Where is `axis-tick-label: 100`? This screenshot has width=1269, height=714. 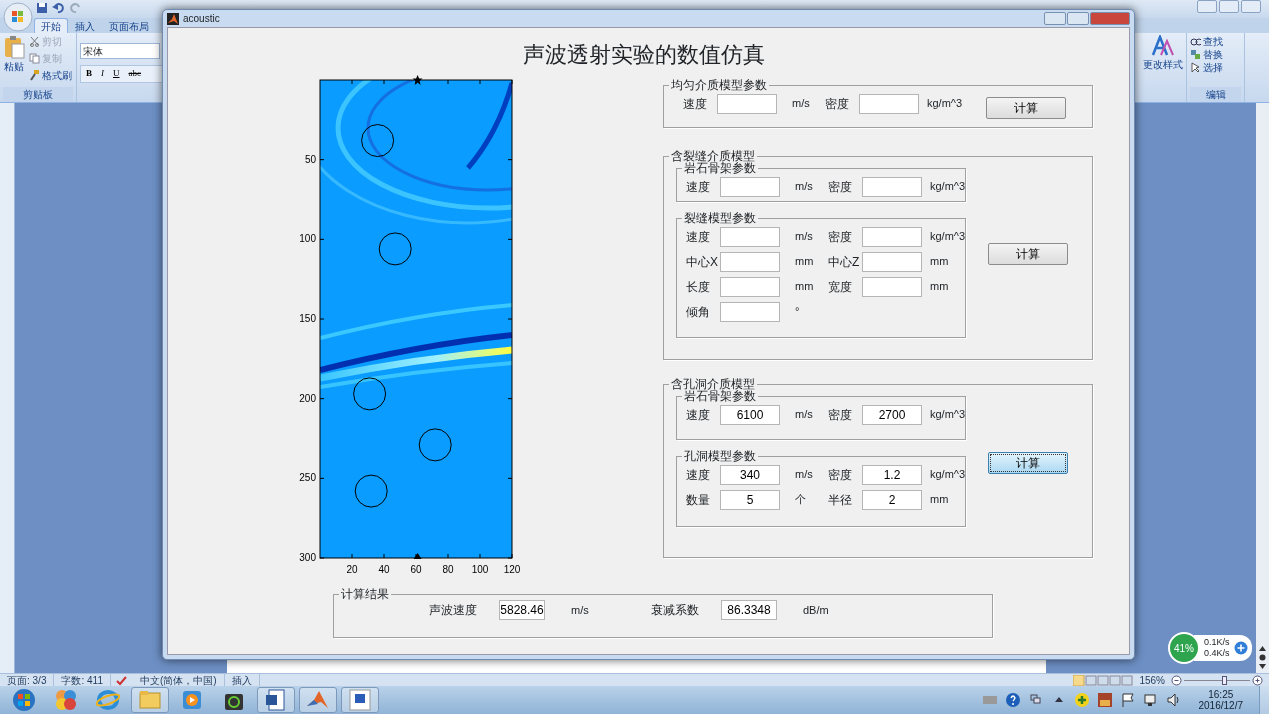 axis-tick-label: 100 is located at coordinates (307, 239).